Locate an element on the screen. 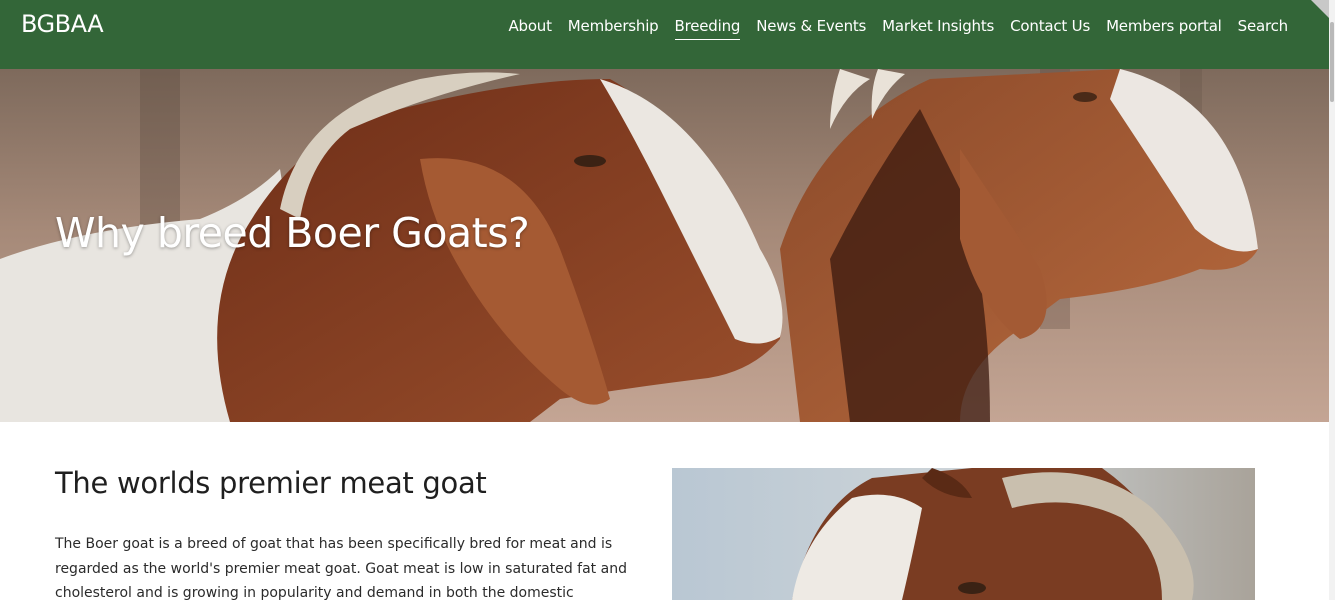  goat-closeup-graphic is located at coordinates (963, 534).